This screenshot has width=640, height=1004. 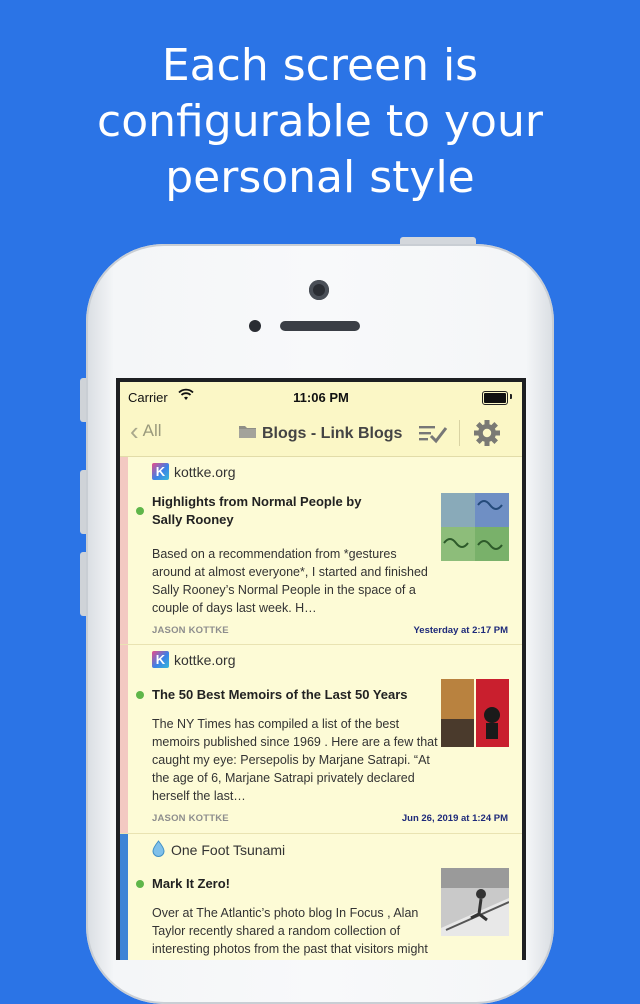 I want to click on back-button-label: All, so click(x=152, y=430).